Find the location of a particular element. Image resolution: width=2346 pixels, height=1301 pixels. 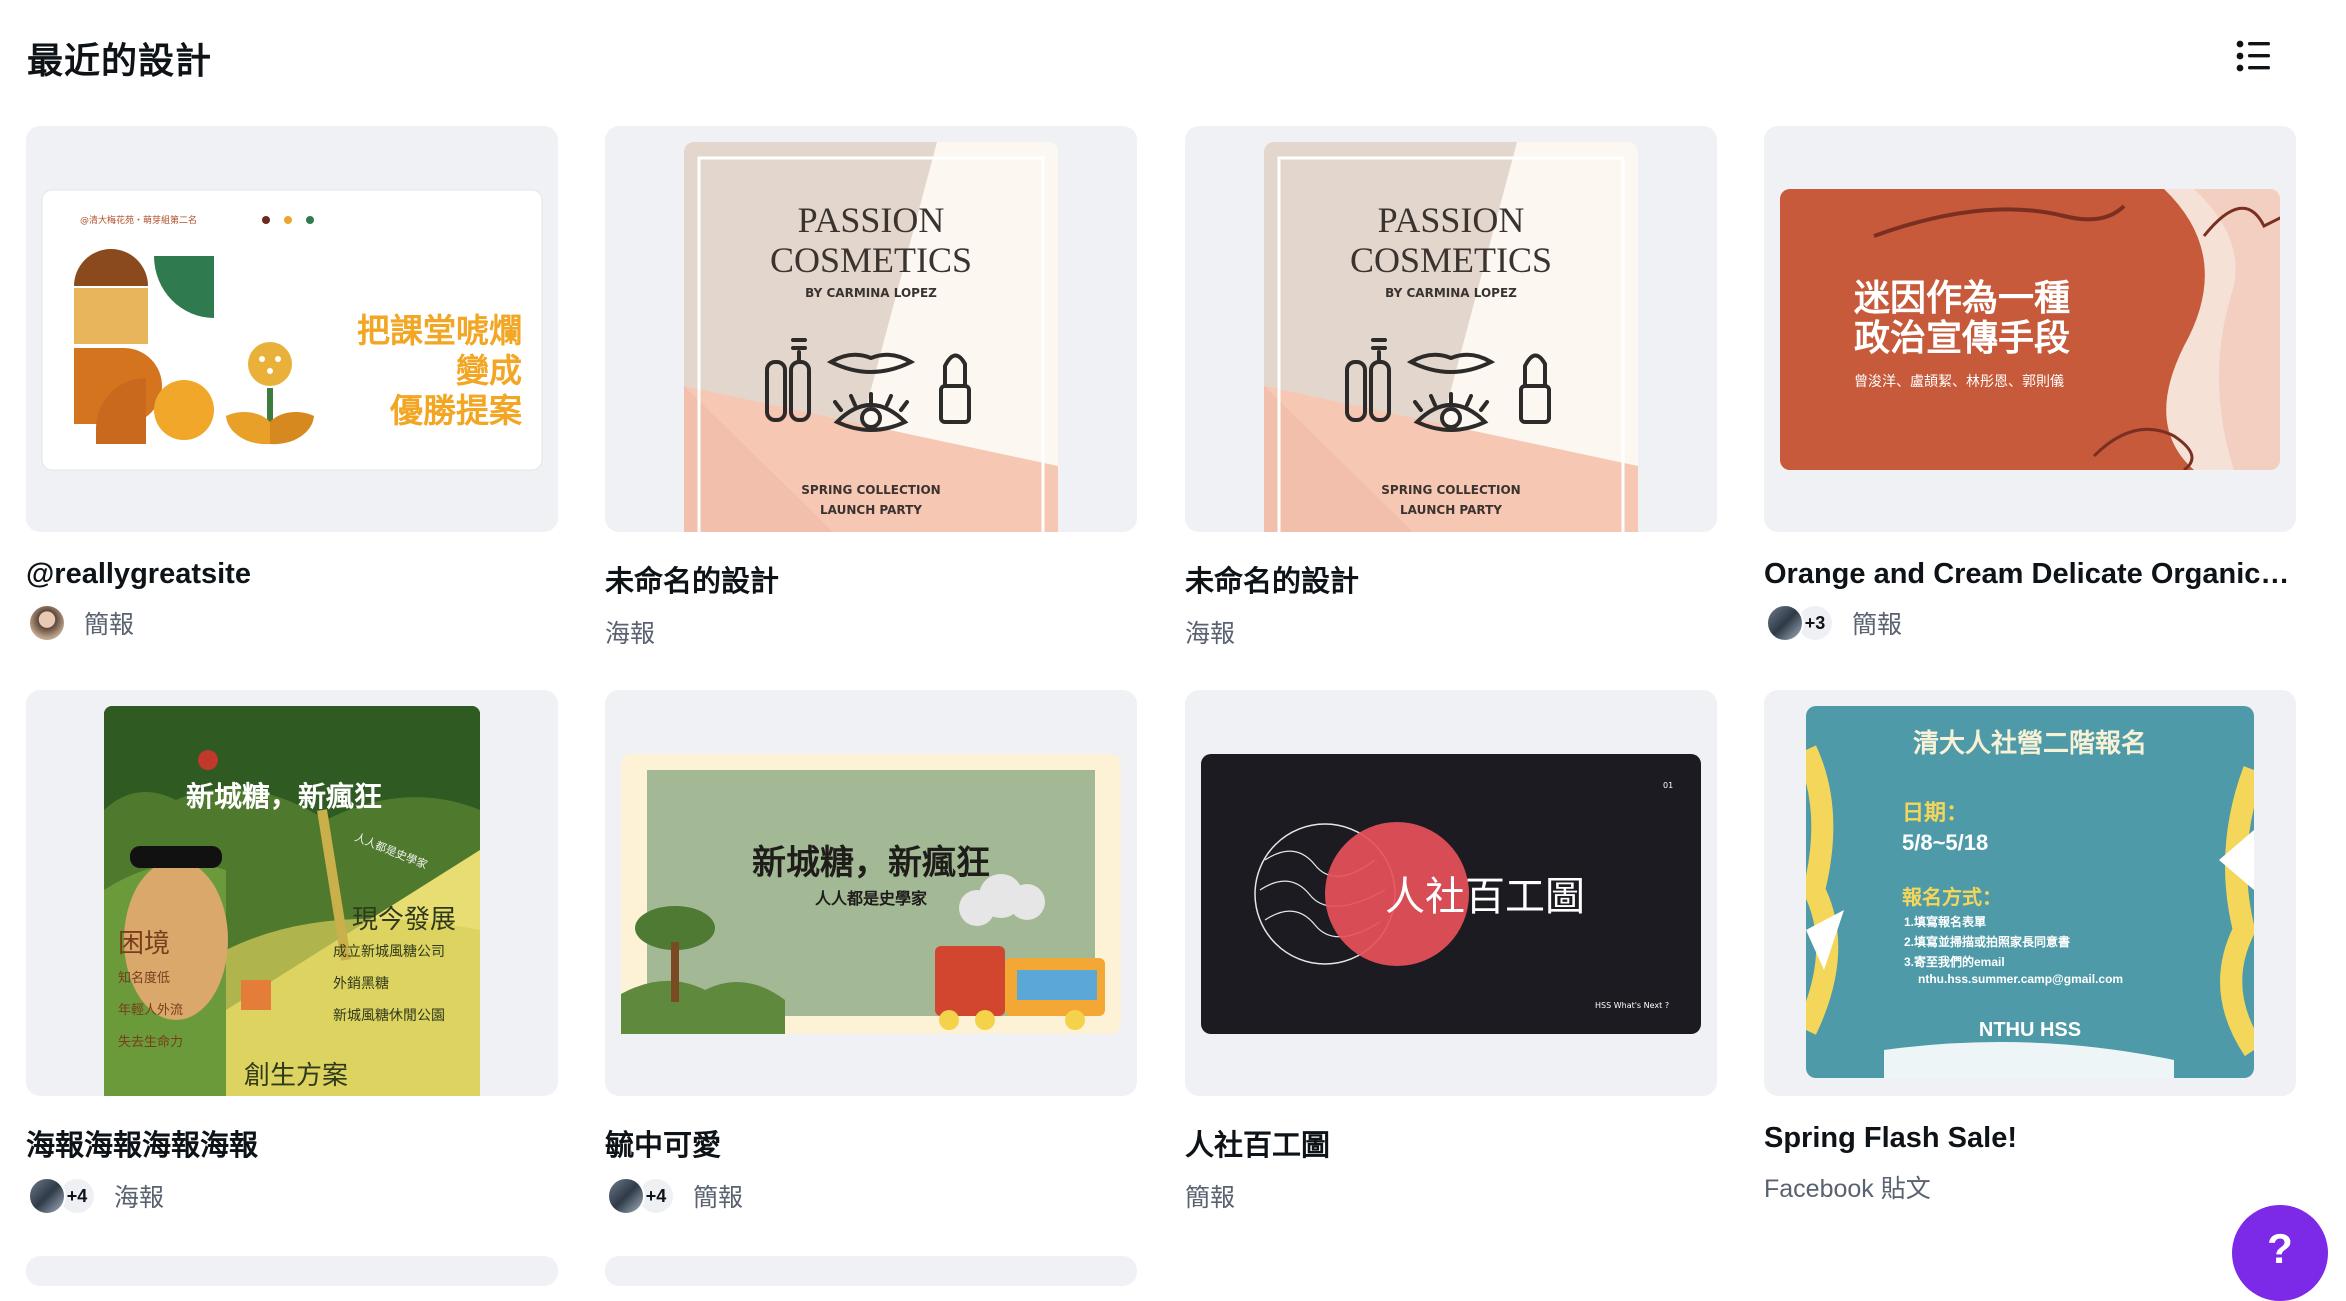

post-date-label: 日期： is located at coordinates (1935, 812).